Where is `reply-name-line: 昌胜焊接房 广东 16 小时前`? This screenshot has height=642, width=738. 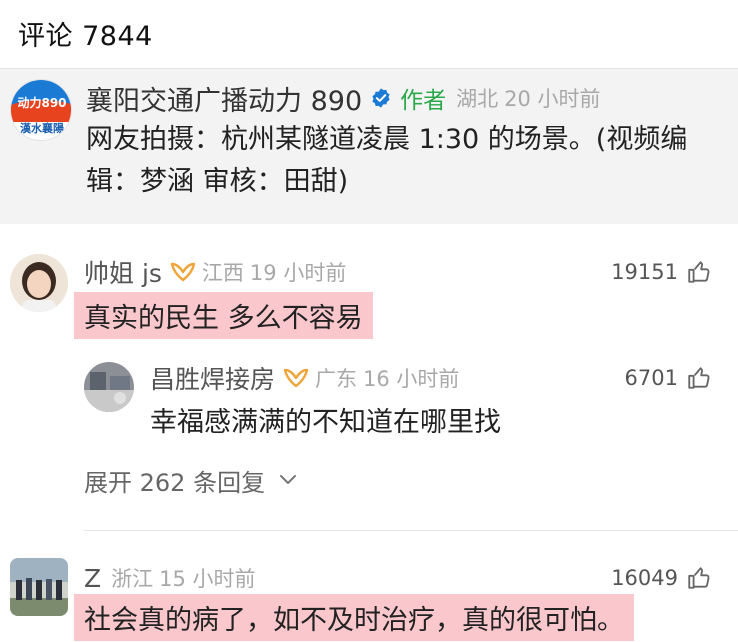
reply-name-line: 昌胜焊接房 广东 16 小时前 is located at coordinates (304, 378).